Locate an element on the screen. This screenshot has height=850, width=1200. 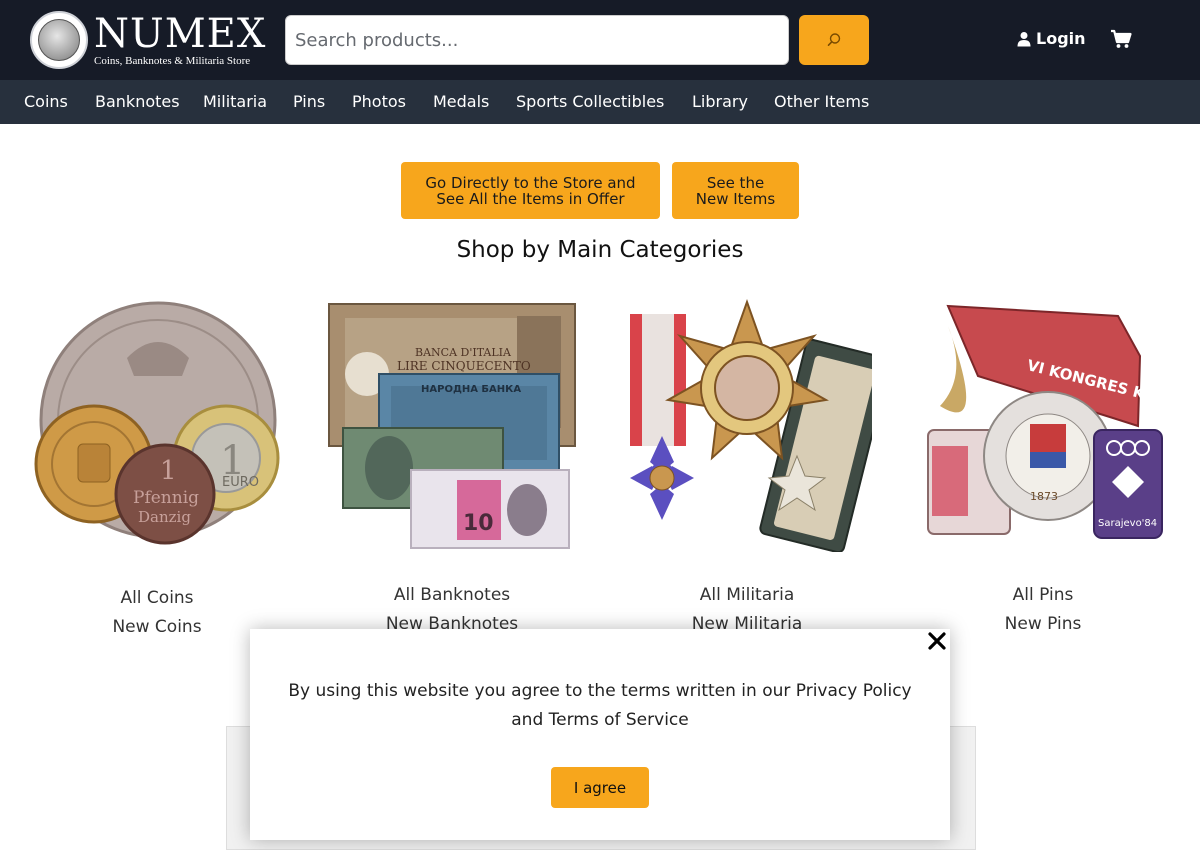
new-coins-link: New Coins is located at coordinates (157, 627).